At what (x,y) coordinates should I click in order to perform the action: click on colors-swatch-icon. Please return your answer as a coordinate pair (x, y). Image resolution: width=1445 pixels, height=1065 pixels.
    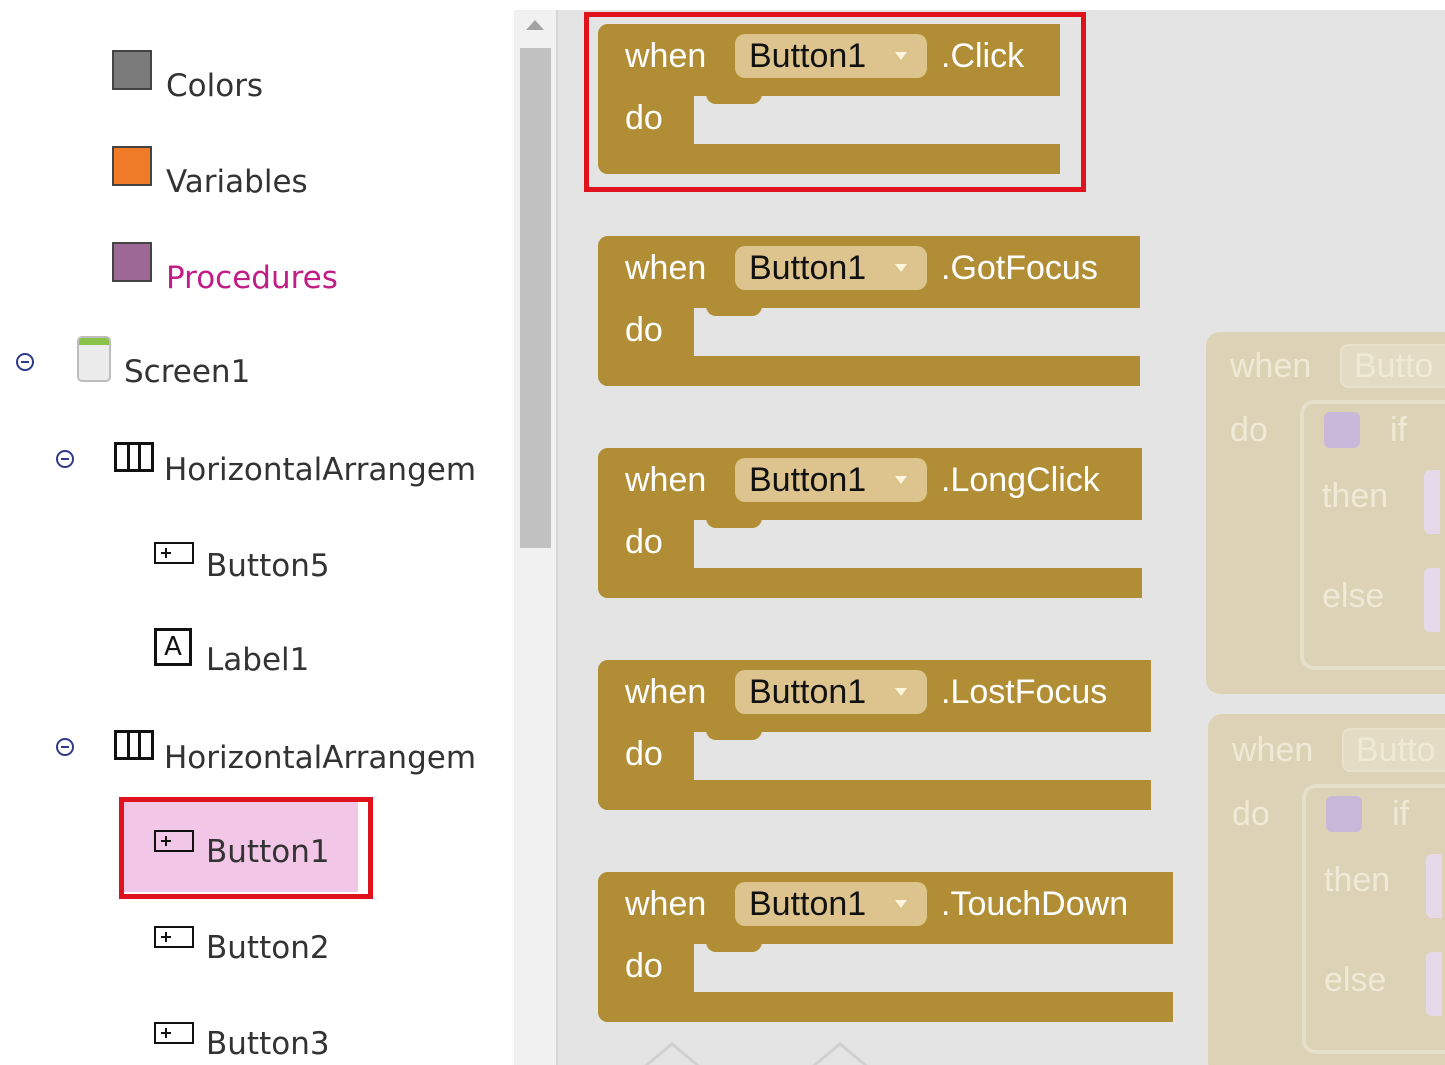
    Looking at the image, I should click on (132, 70).